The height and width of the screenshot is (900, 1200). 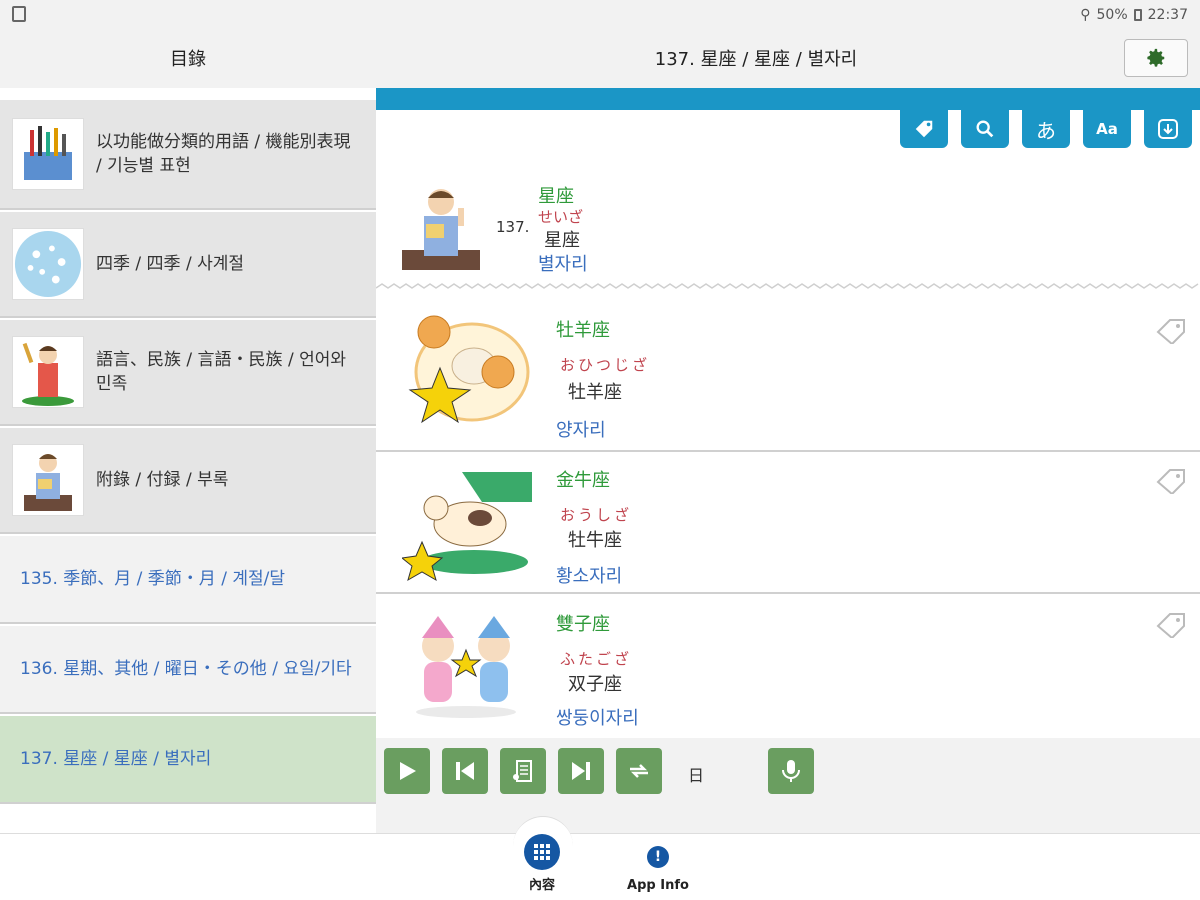 I want to click on category-languages: 語言、民族 / 言語・民族 / 언어와 민족, so click(x=188, y=373).